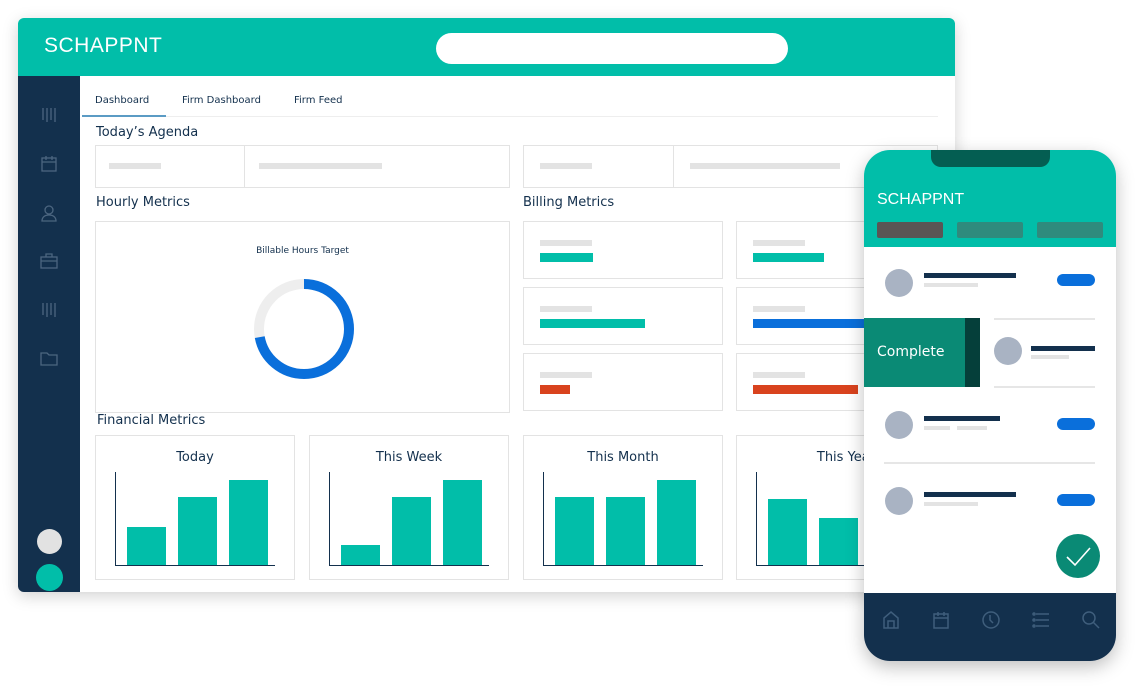  Describe the element at coordinates (911, 352) in the screenshot. I see `complete-label: Complete` at that location.